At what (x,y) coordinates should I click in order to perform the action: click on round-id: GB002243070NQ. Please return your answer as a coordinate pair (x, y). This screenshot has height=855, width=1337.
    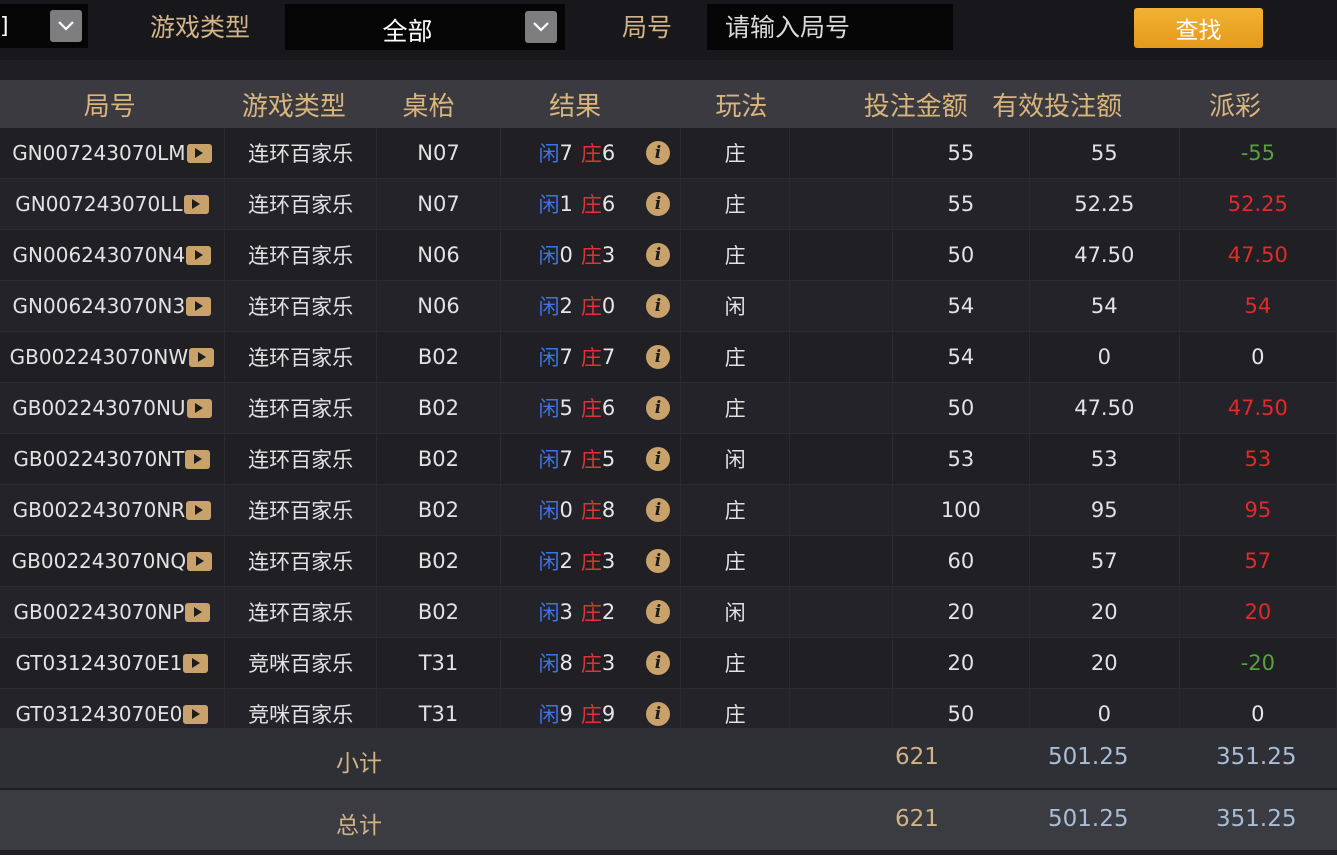
    Looking at the image, I should click on (99, 561).